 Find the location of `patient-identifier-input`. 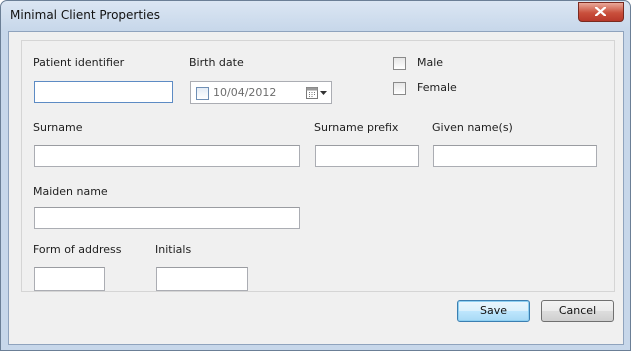

patient-identifier-input is located at coordinates (103, 92).